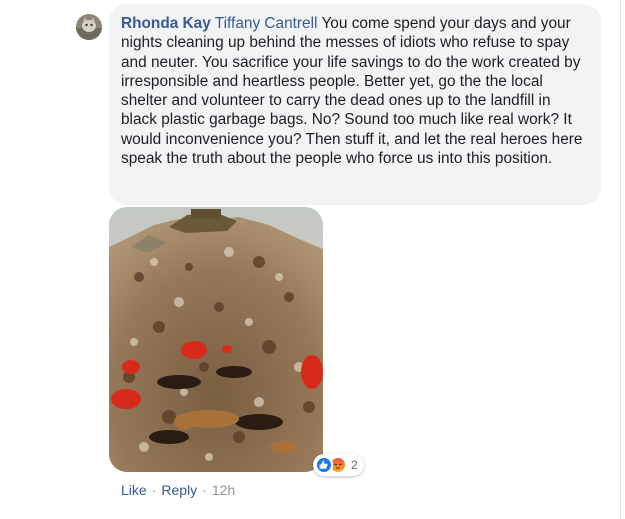  Describe the element at coordinates (223, 490) in the screenshot. I see `comment-timestamp: 12h` at that location.